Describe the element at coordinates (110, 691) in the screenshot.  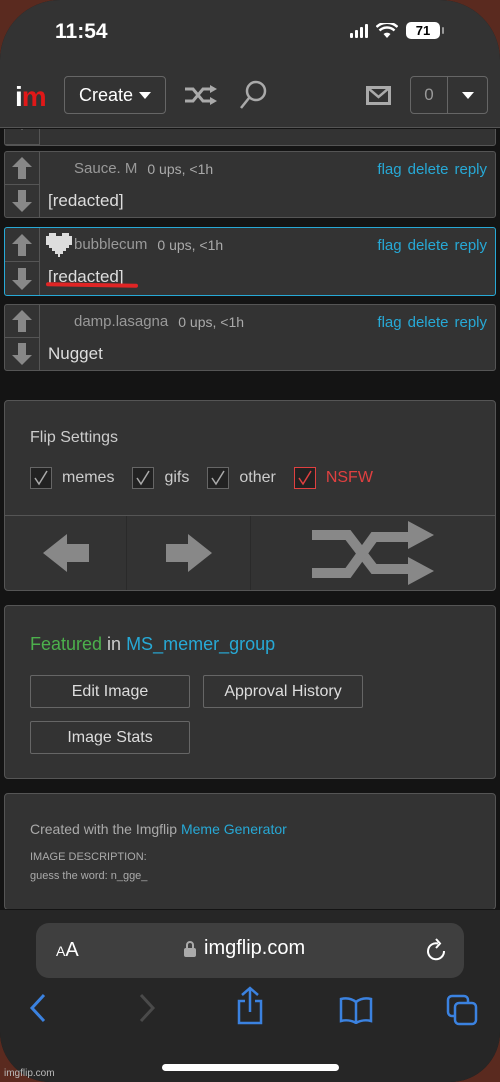
I see `edit-image-button: Edit Image` at that location.